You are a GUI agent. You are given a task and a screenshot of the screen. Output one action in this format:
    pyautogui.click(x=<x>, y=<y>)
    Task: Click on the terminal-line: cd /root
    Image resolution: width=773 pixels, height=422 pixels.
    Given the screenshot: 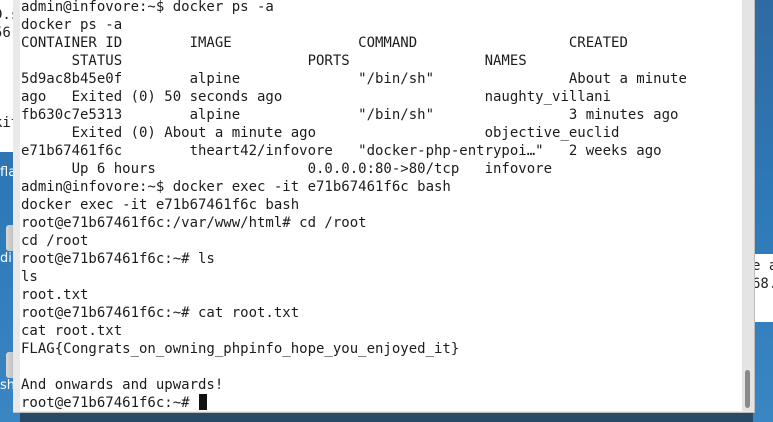 What is the action you would take?
    pyautogui.click(x=55, y=241)
    